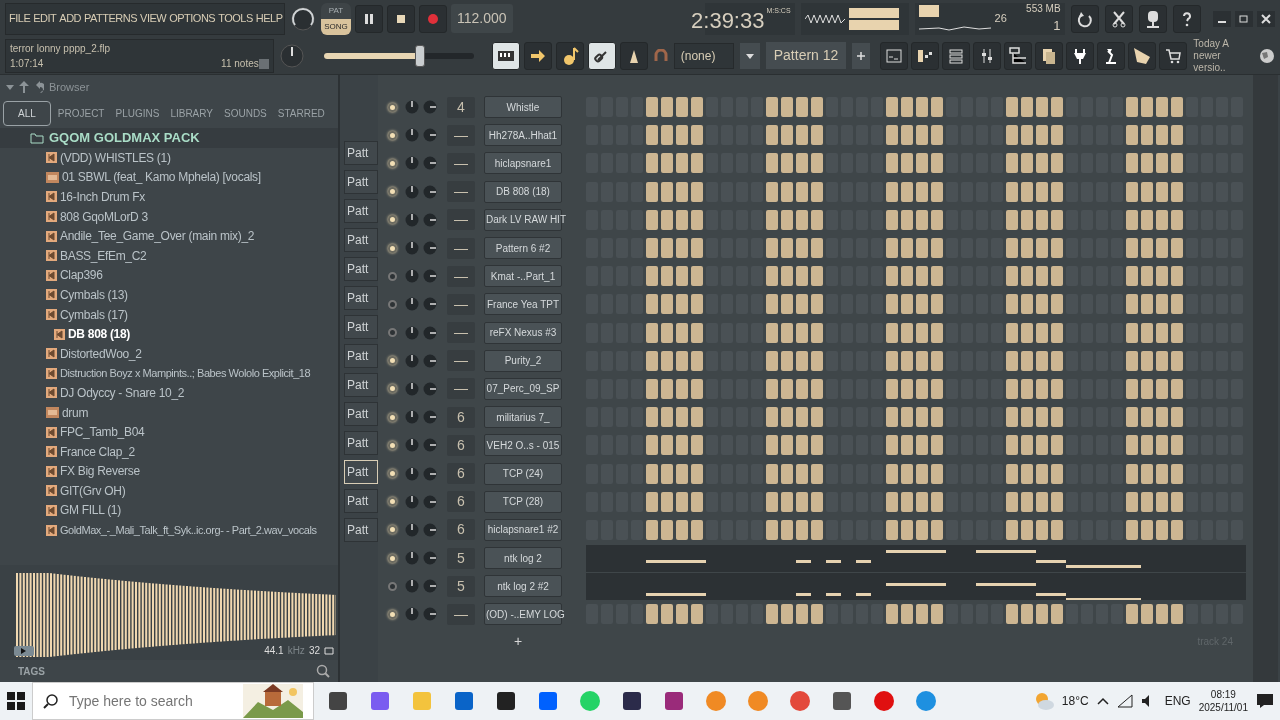 The height and width of the screenshot is (720, 1280). Describe the element at coordinates (1118, 18) in the screenshot. I see `scissors-button` at that location.